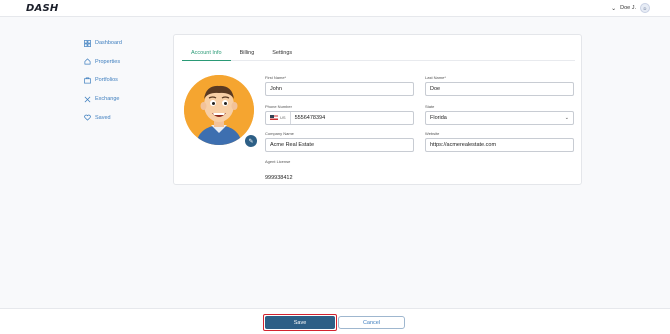 This screenshot has height=334, width=670. Describe the element at coordinates (219, 110) in the screenshot. I see `profile-avatar` at that location.